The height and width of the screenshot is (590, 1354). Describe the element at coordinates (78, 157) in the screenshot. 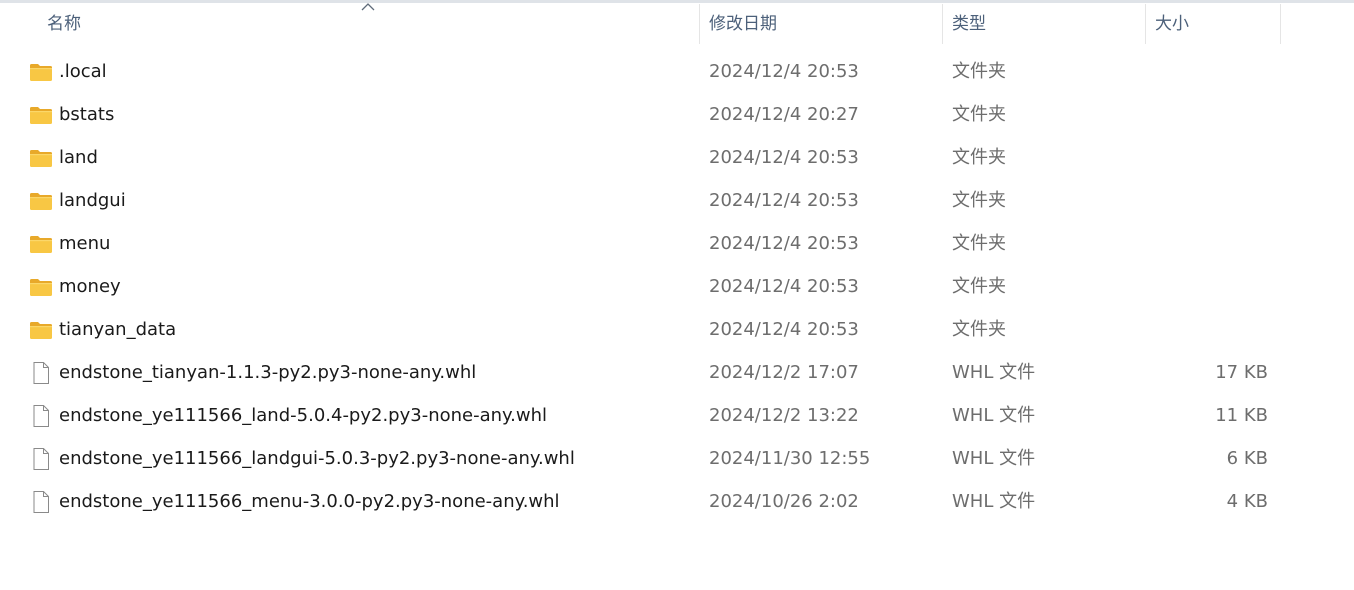

I see `file-name: land` at that location.